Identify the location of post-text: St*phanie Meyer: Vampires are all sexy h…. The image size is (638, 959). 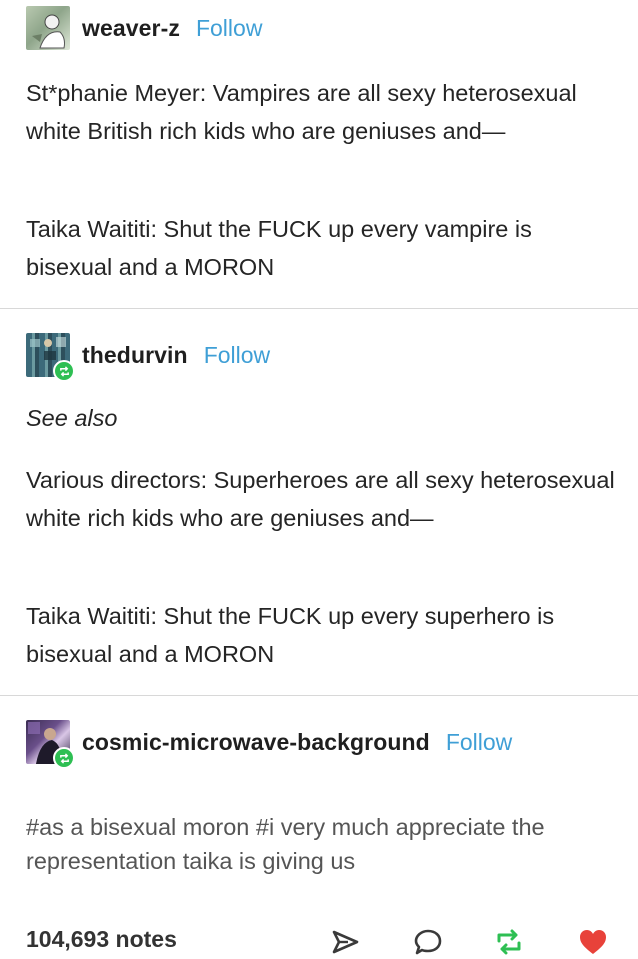
(301, 112).